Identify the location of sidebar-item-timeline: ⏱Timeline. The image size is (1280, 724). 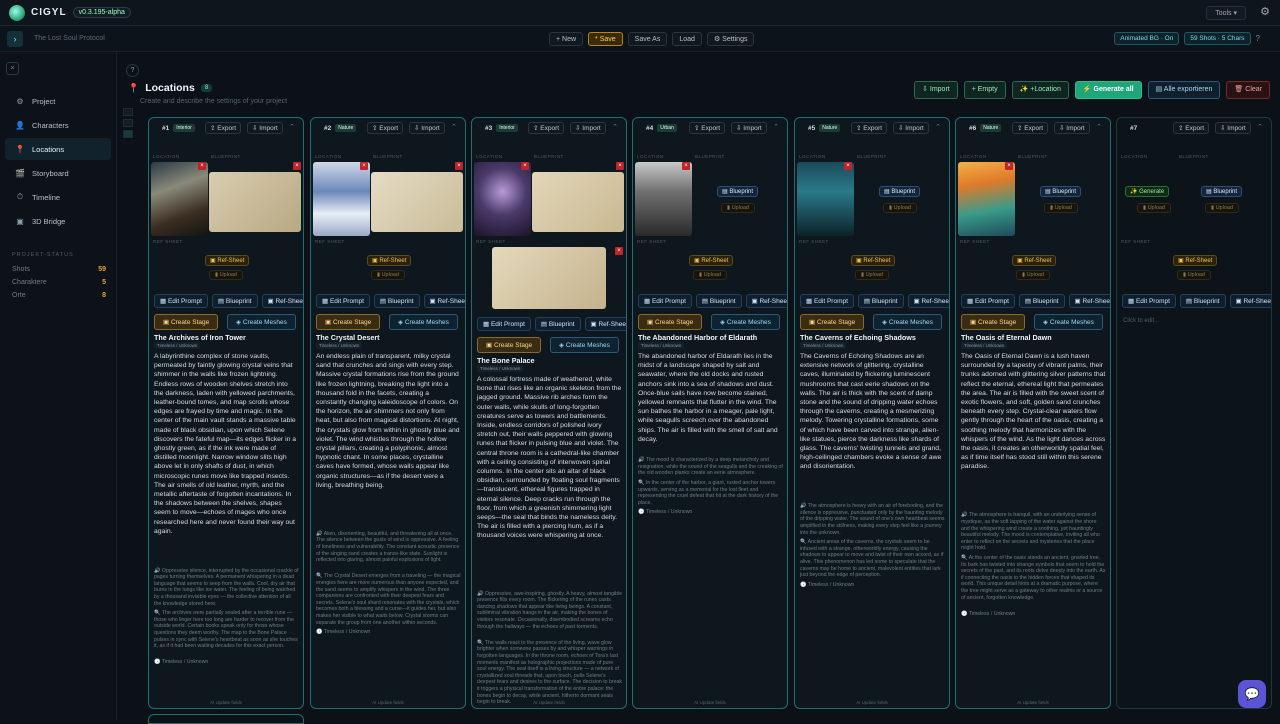
(58, 197).